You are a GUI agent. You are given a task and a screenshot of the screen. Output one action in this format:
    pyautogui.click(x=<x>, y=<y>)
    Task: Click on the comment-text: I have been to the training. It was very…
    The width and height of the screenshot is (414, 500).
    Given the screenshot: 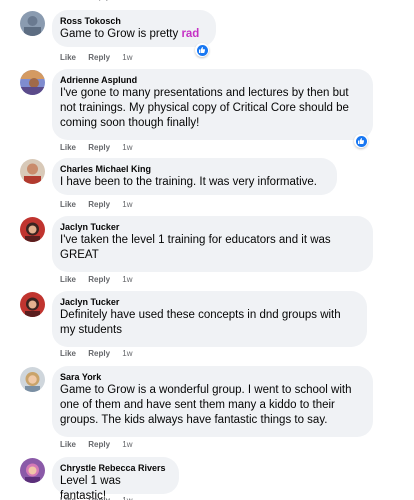 What is the action you would take?
    pyautogui.click(x=188, y=182)
    